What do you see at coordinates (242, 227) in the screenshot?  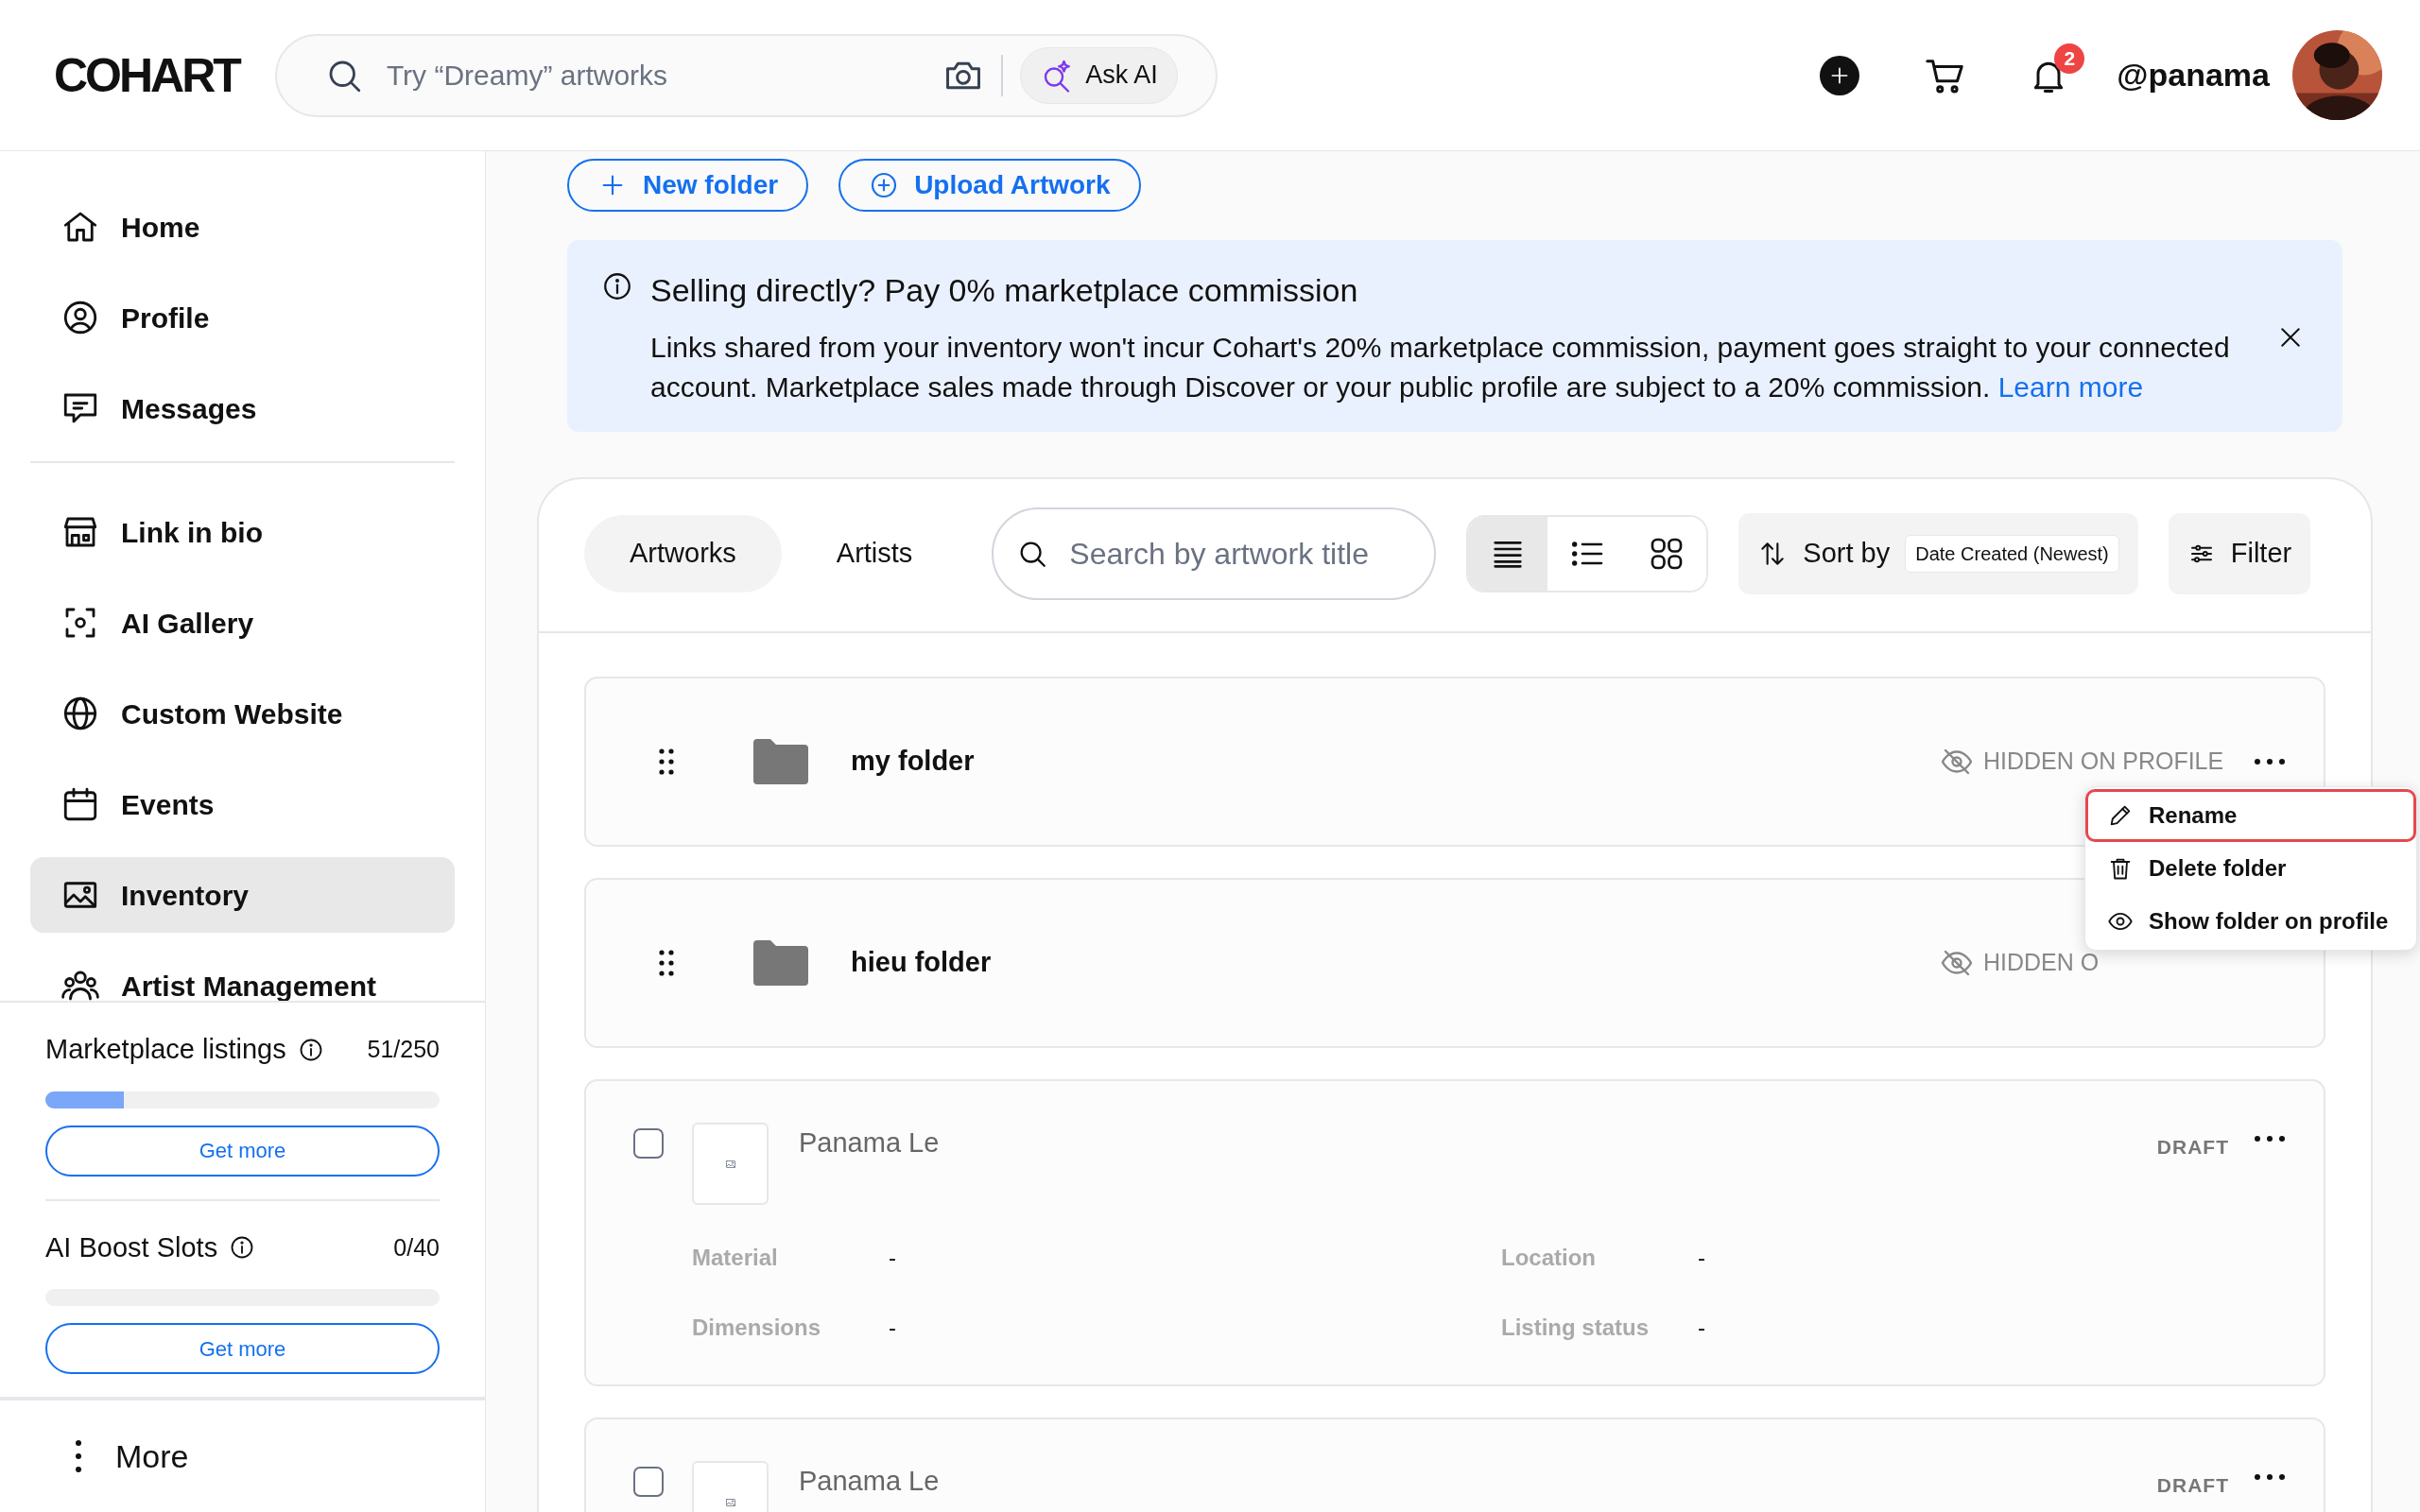 I see `nav-item: Home` at bounding box center [242, 227].